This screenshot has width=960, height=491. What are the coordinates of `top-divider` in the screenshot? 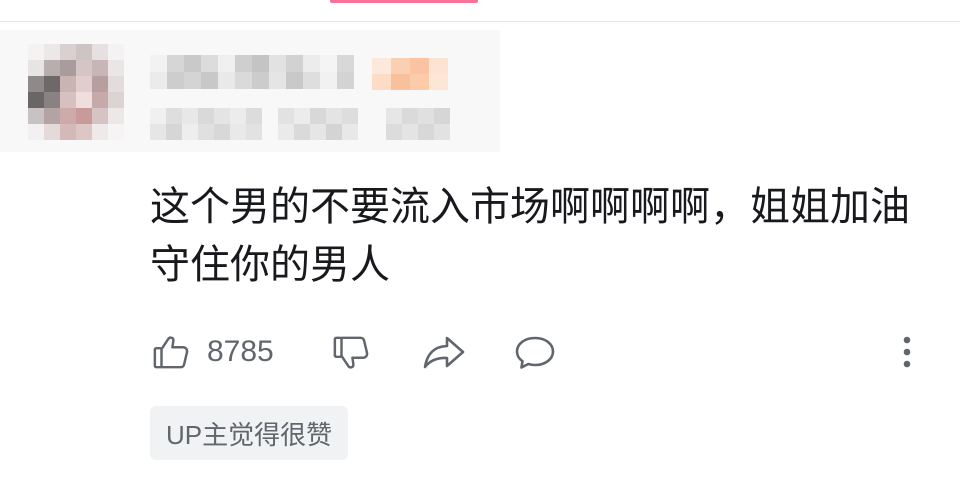 It's located at (480, 21).